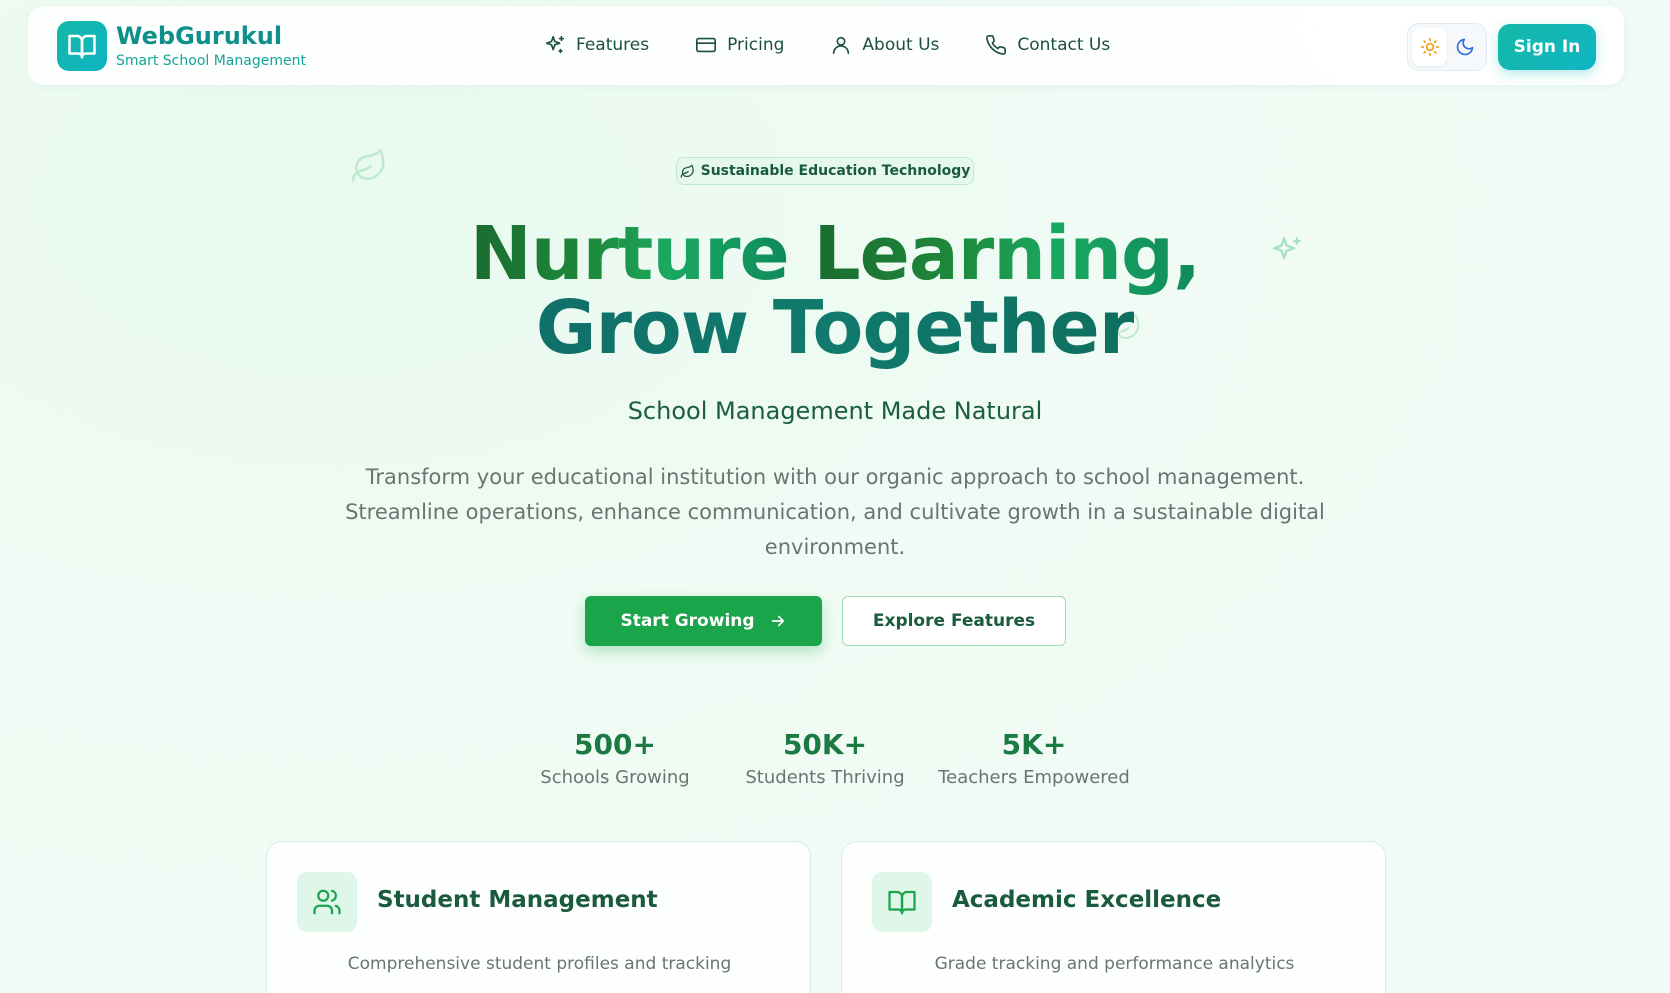  What do you see at coordinates (1034, 744) in the screenshot?
I see `stat-value: 5K+` at bounding box center [1034, 744].